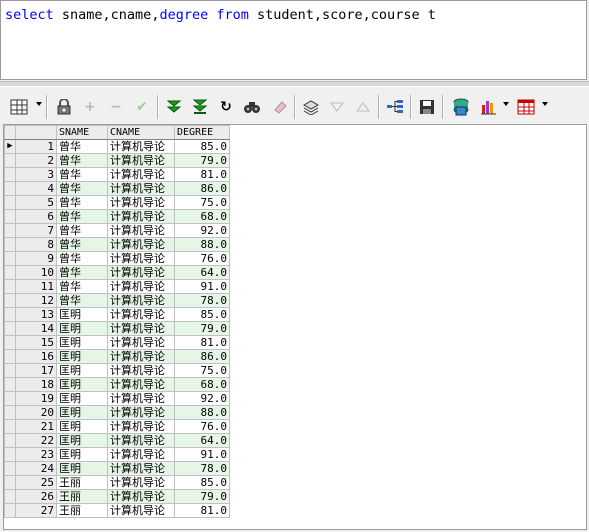 The image size is (589, 532). Describe the element at coordinates (19, 107) in the screenshot. I see `grid-icon` at that location.